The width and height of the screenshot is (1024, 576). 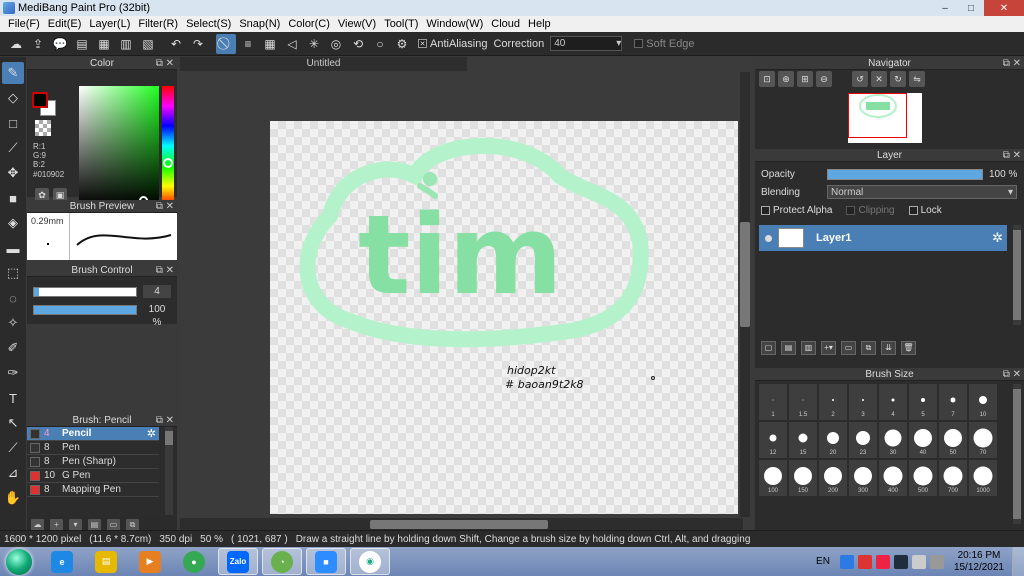 What do you see at coordinates (401, 24) in the screenshot?
I see `menu-tool: Tool(T)` at bounding box center [401, 24].